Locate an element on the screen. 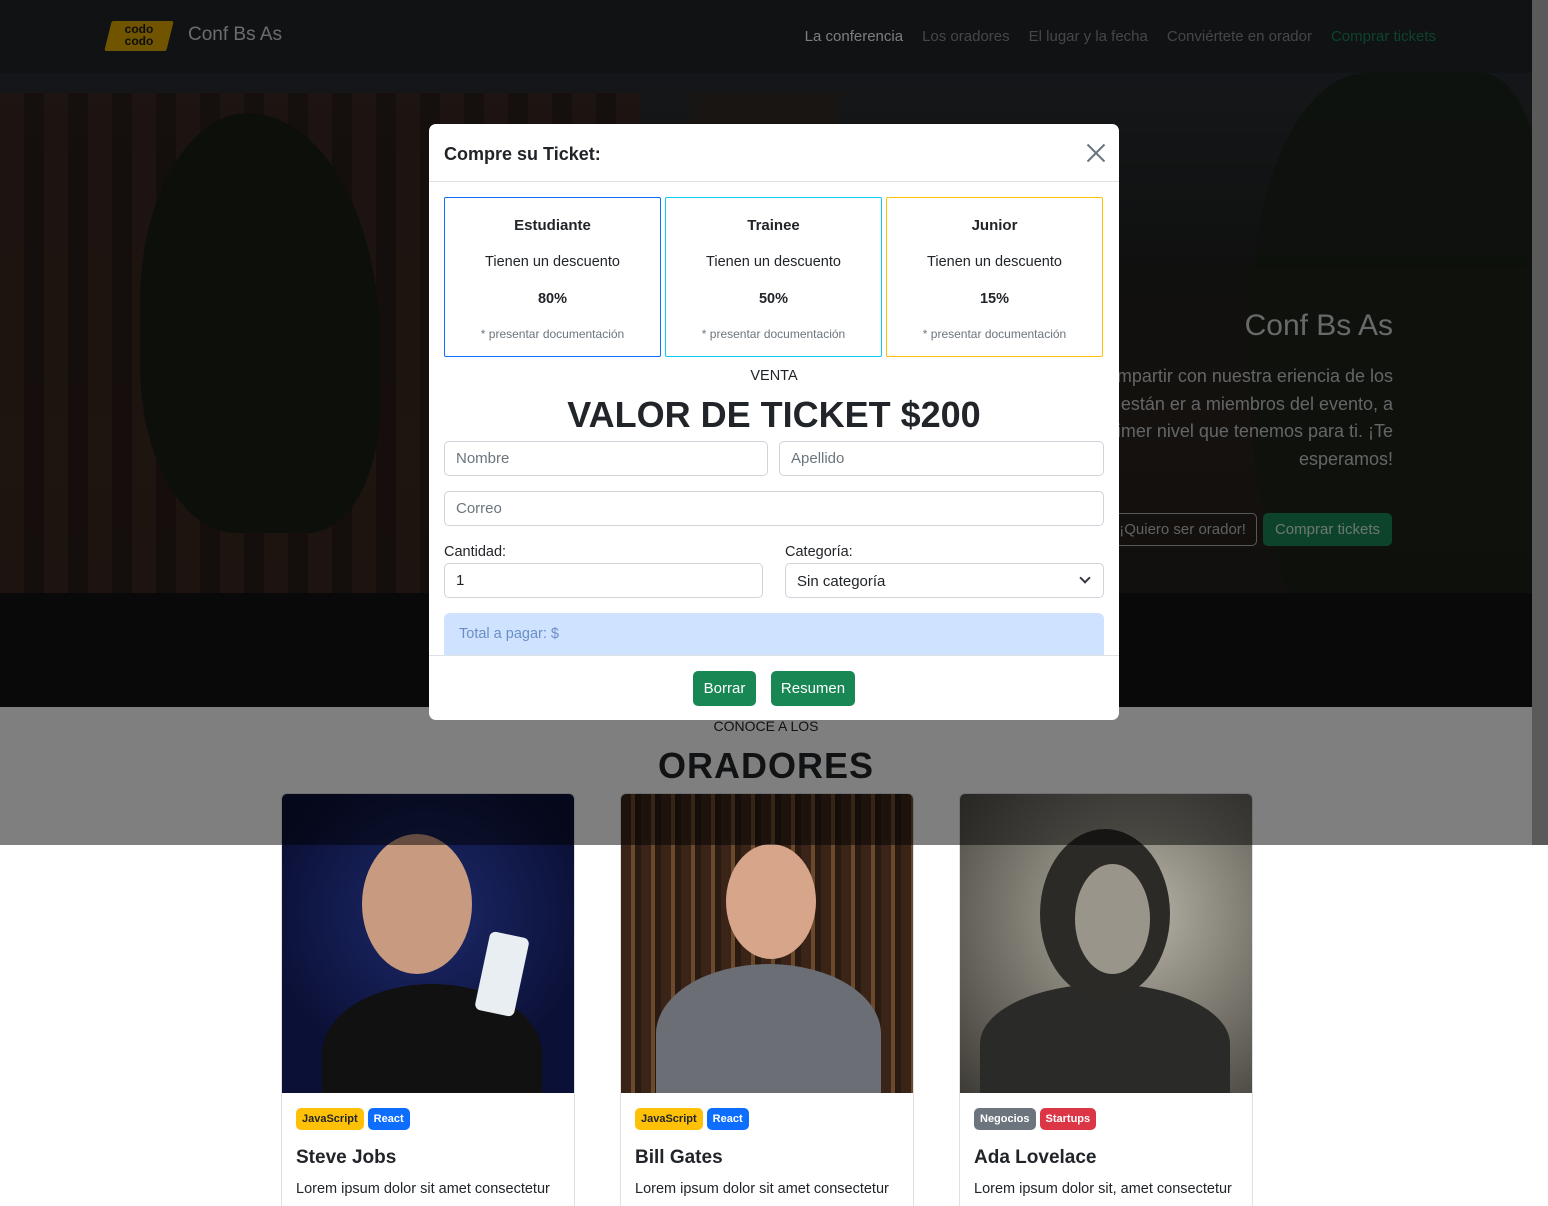  modal-footer: Borrar Resumen is located at coordinates (774, 687).